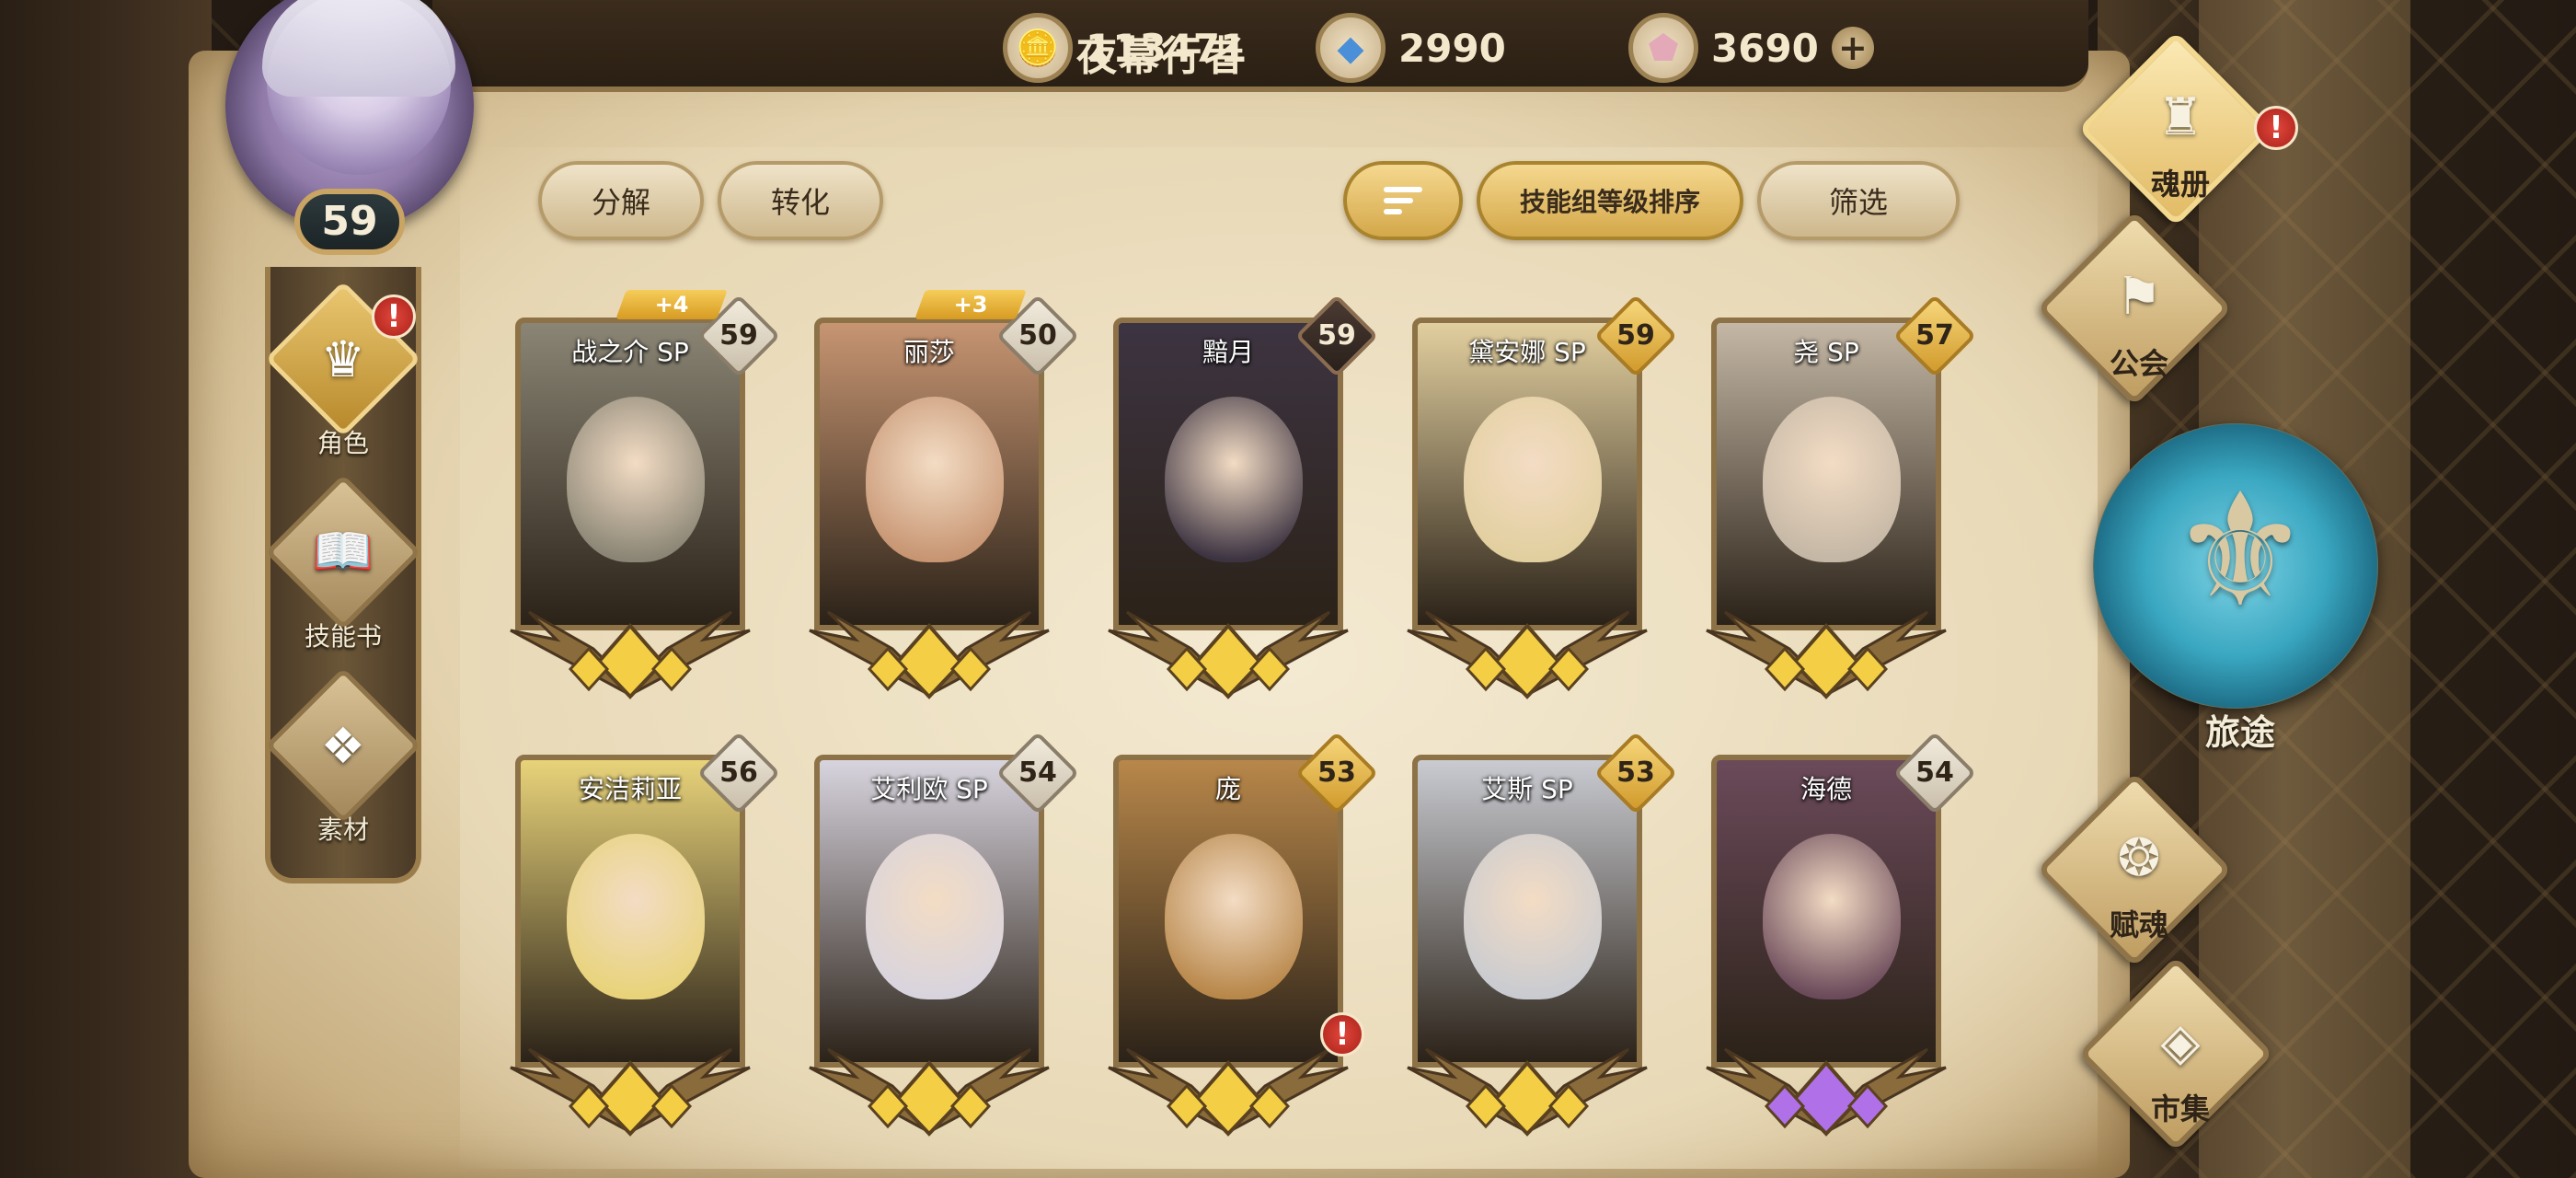  I want to click on player-avatar-frame: 59, so click(358, 133).